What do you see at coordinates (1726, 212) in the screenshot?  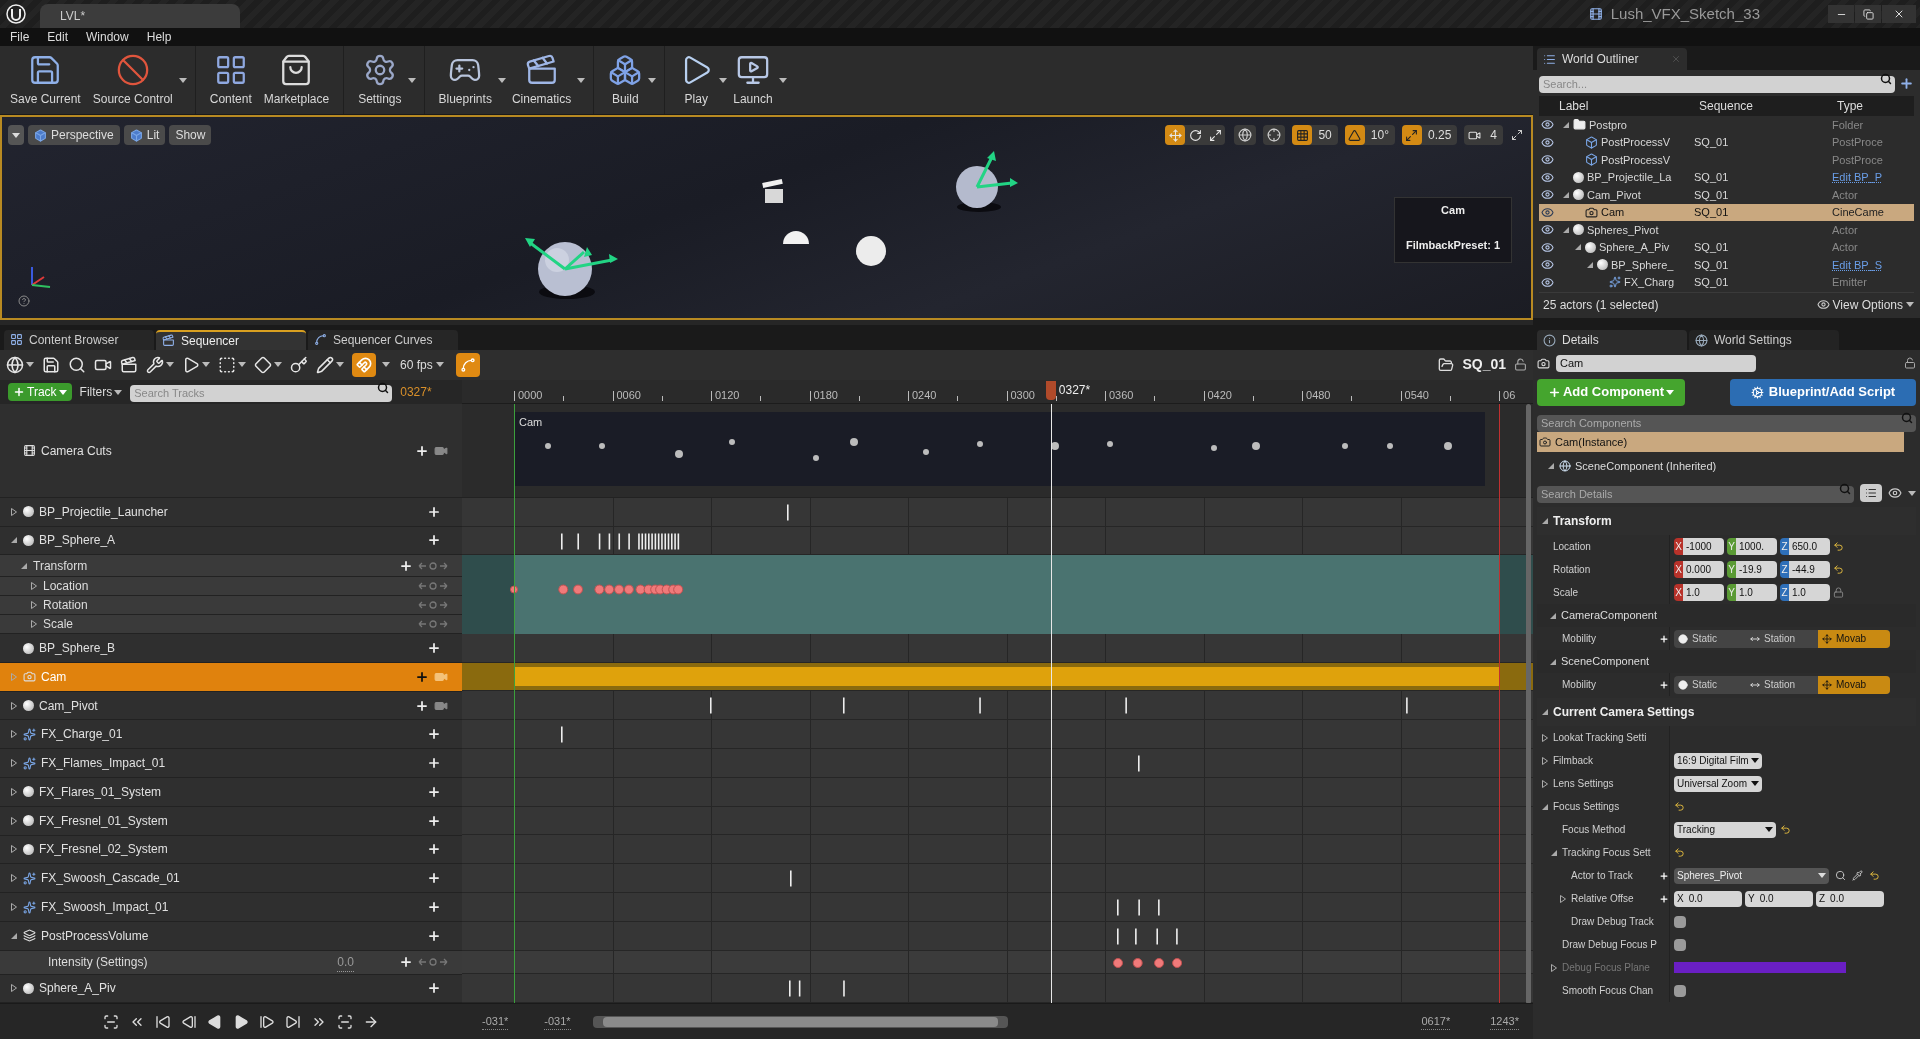 I see `outliner-row: Cam SQ_01 CineCame` at bounding box center [1726, 212].